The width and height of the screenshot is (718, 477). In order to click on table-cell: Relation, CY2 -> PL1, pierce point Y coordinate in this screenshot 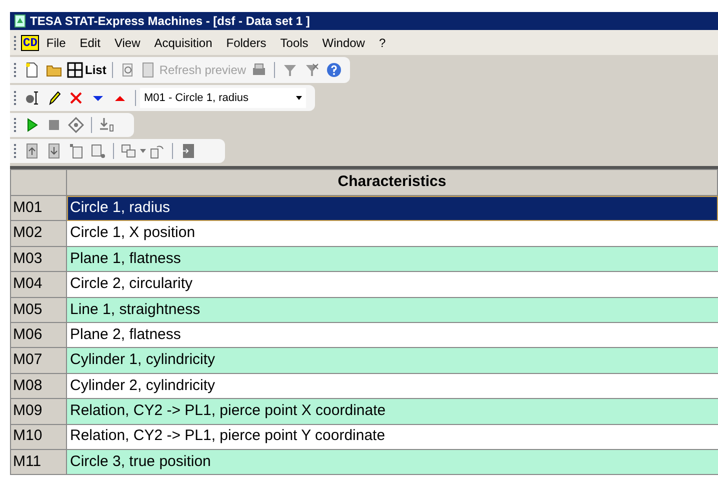, I will do `click(392, 437)`.